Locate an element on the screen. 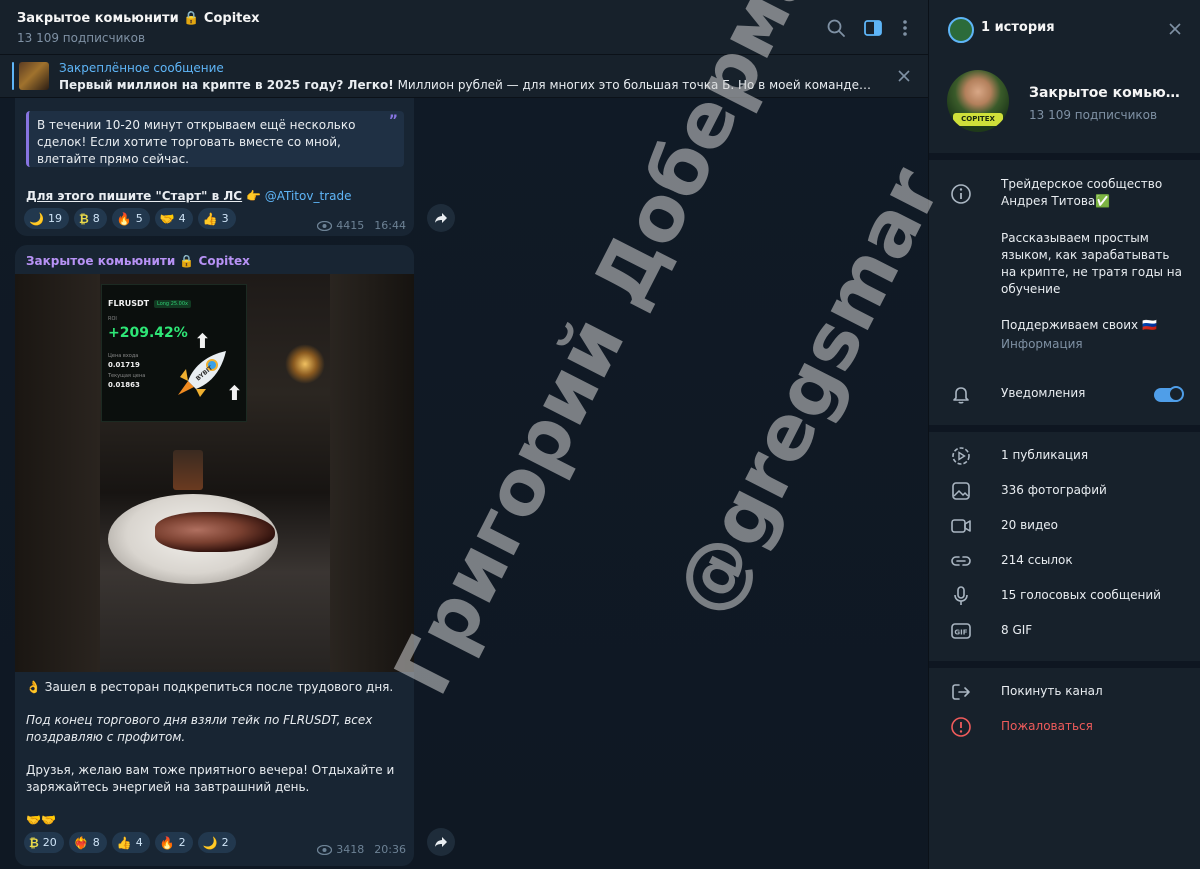 This screenshot has height=869, width=1200. reaction-fire: 🔥 5 is located at coordinates (130, 218).